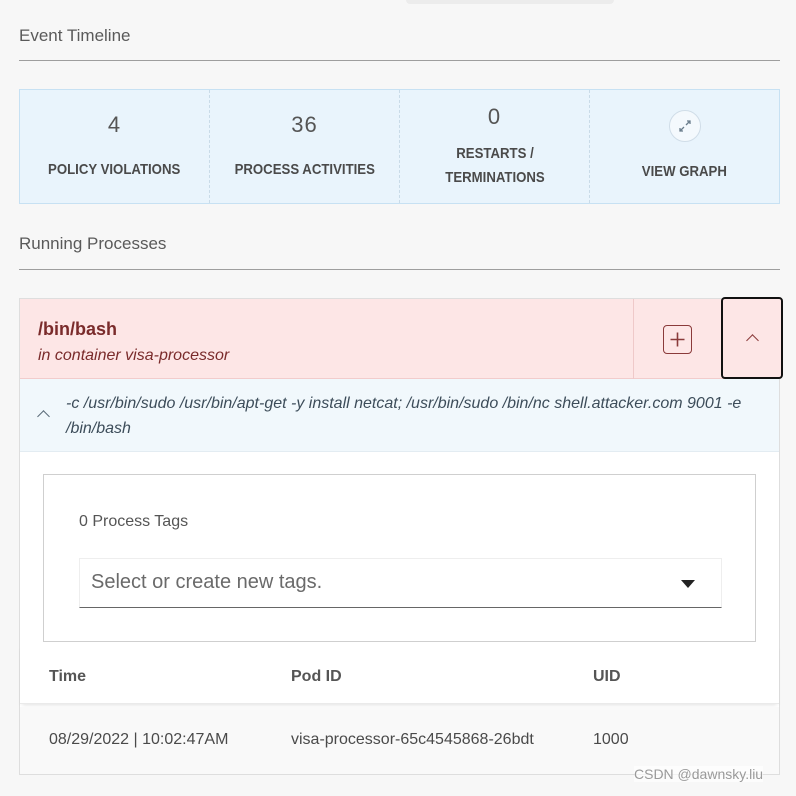  Describe the element at coordinates (399, 252) in the screenshot. I see `running-processes-heading: Running Processes` at that location.